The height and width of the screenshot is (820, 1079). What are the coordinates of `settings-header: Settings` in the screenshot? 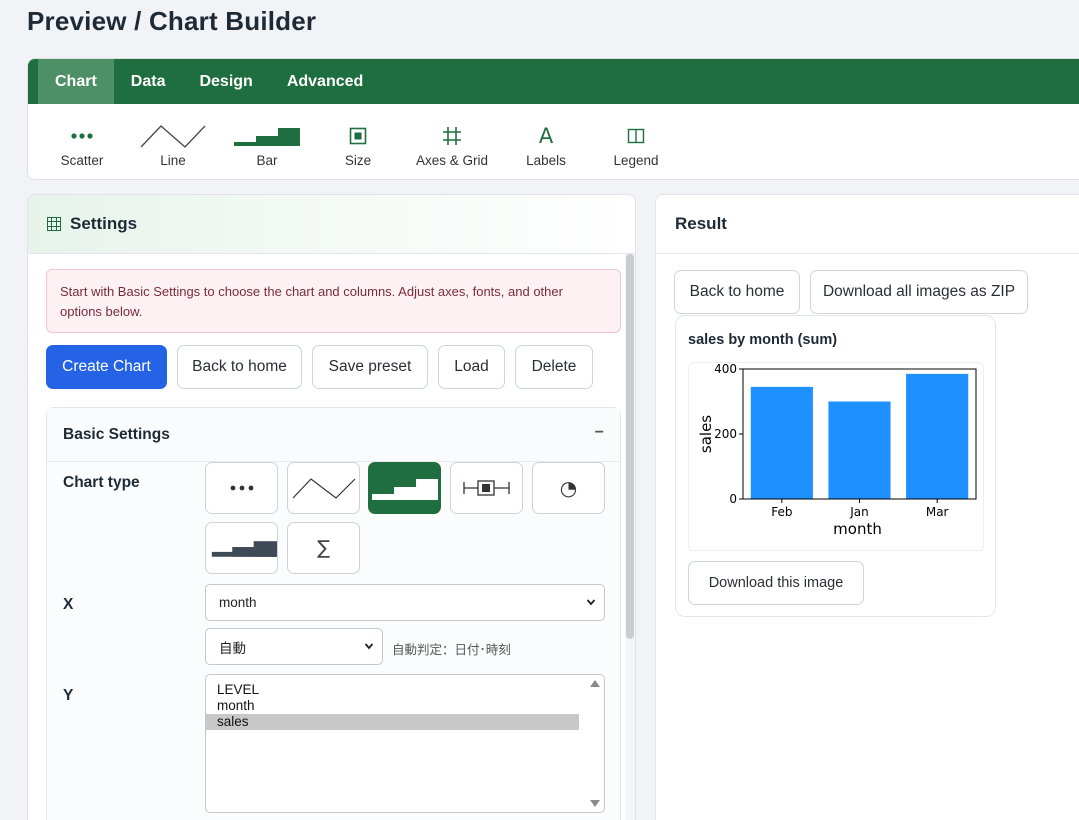 It's located at (331, 224).